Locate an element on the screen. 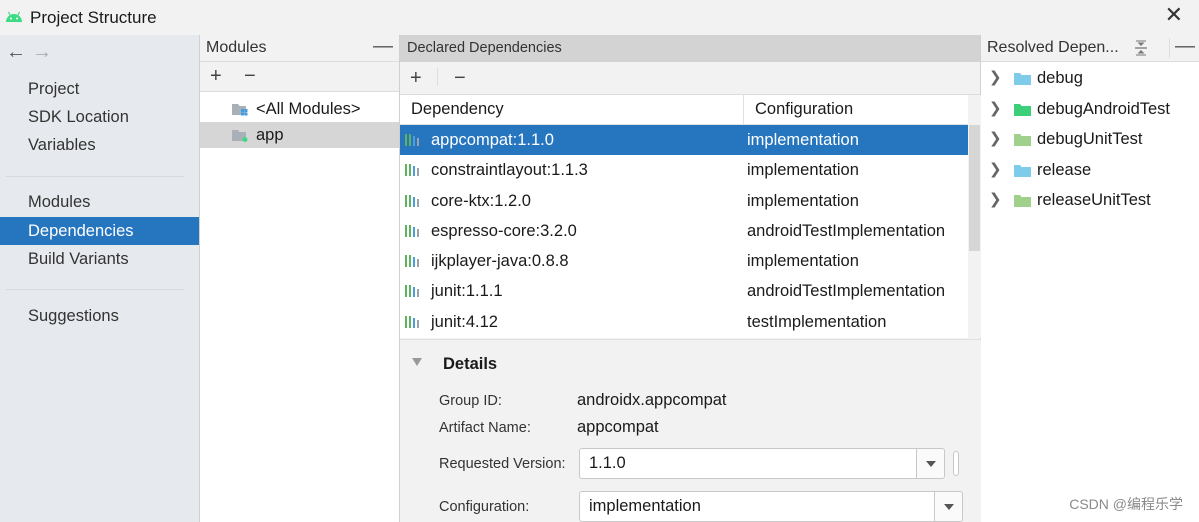 The height and width of the screenshot is (522, 1199). sidebar-item-project: Project is located at coordinates (99, 89).